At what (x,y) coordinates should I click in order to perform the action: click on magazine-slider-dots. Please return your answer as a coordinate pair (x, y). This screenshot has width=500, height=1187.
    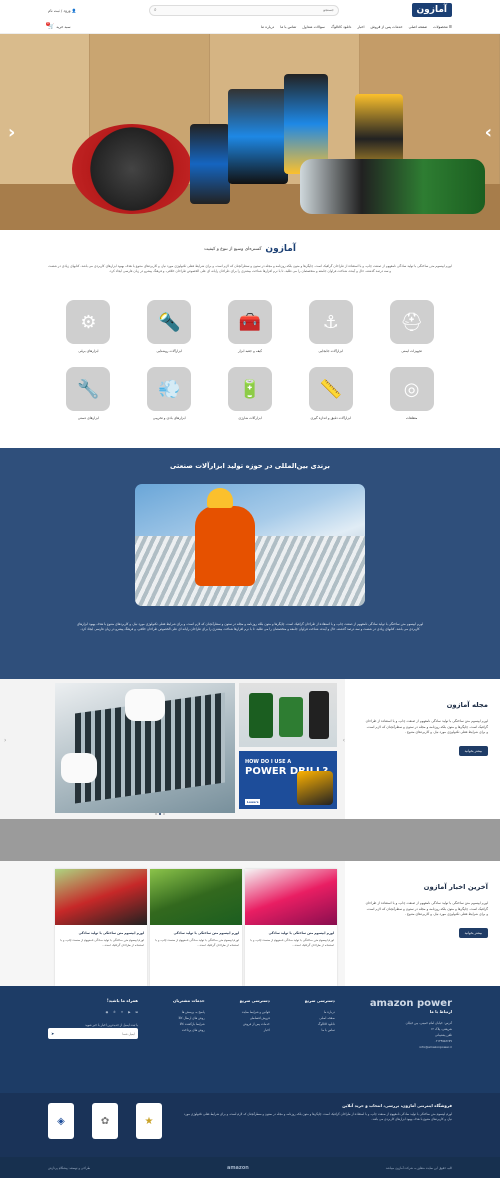
    Looking at the image, I should click on (160, 814).